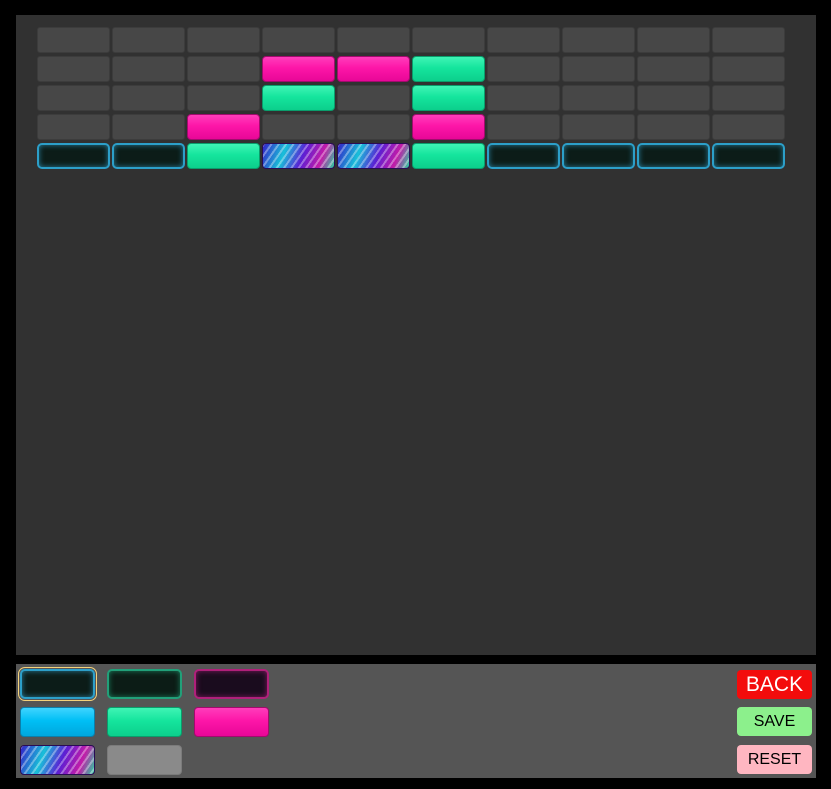 The width and height of the screenshot is (831, 789). Describe the element at coordinates (774, 721) in the screenshot. I see `save-button: SAVE` at that location.